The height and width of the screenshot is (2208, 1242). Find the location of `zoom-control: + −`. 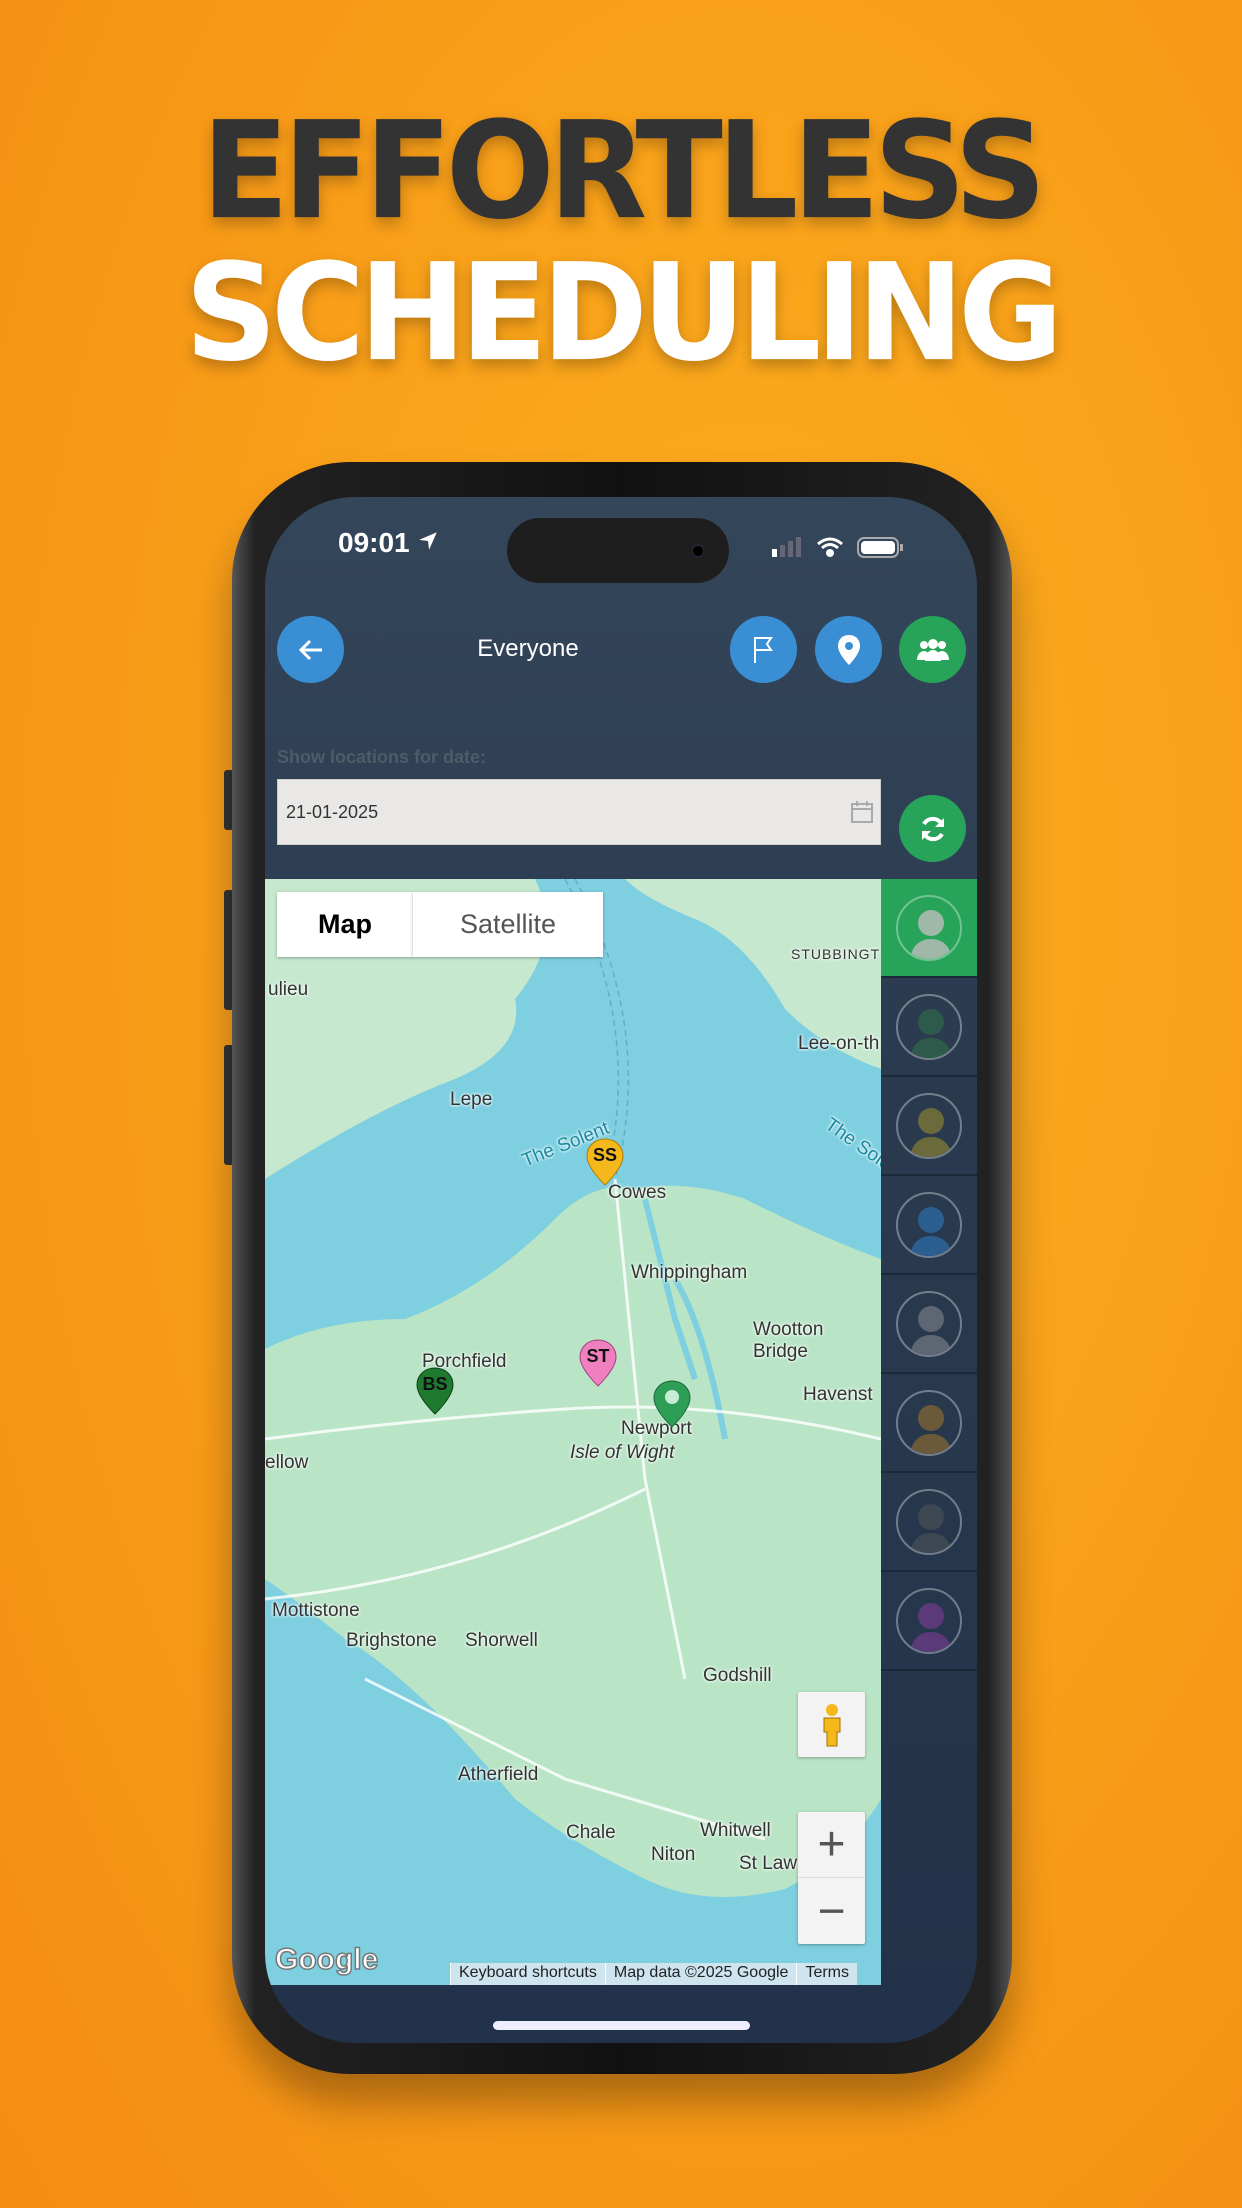

zoom-control: + − is located at coordinates (831, 1878).